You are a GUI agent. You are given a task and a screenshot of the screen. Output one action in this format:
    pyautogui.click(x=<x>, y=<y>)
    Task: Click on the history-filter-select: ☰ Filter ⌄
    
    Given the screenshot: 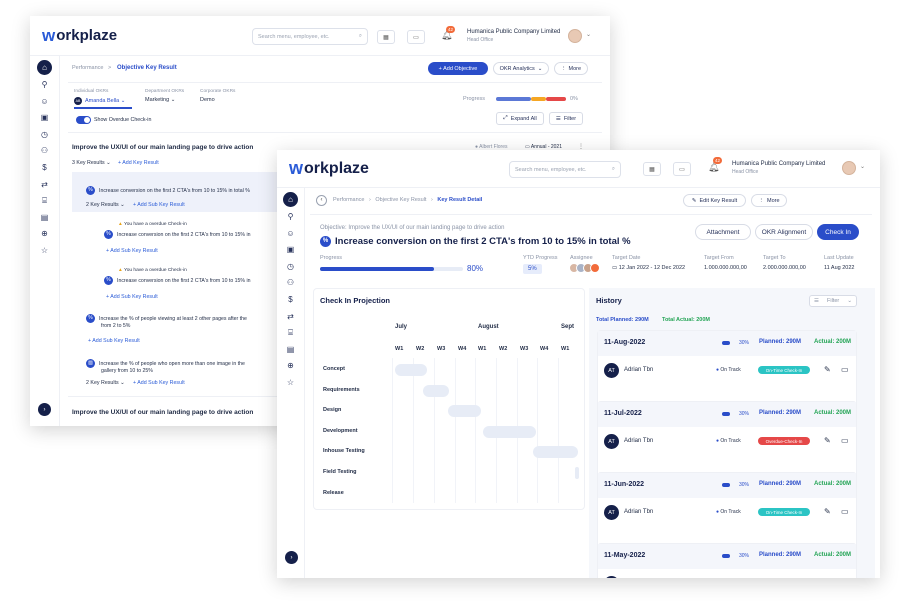 What is the action you would take?
    pyautogui.click(x=833, y=301)
    